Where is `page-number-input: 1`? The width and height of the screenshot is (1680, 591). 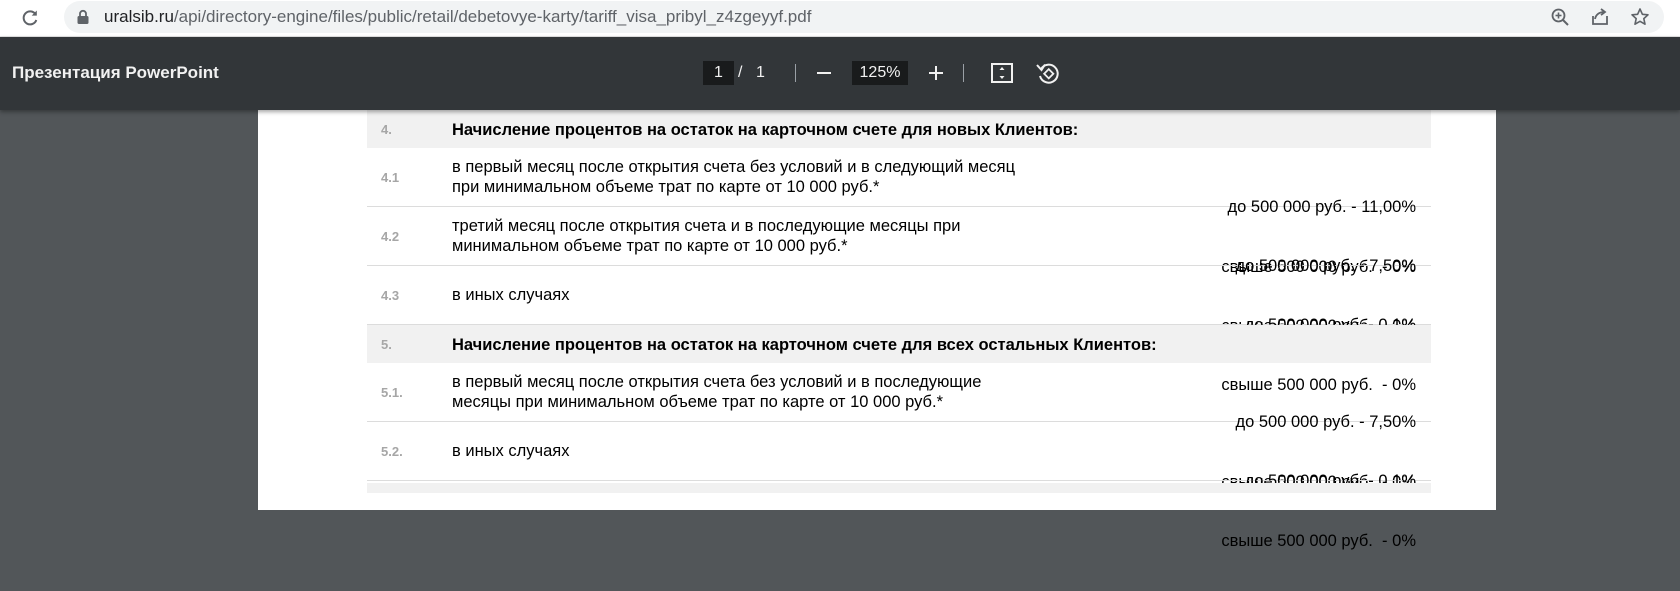 page-number-input: 1 is located at coordinates (718, 73).